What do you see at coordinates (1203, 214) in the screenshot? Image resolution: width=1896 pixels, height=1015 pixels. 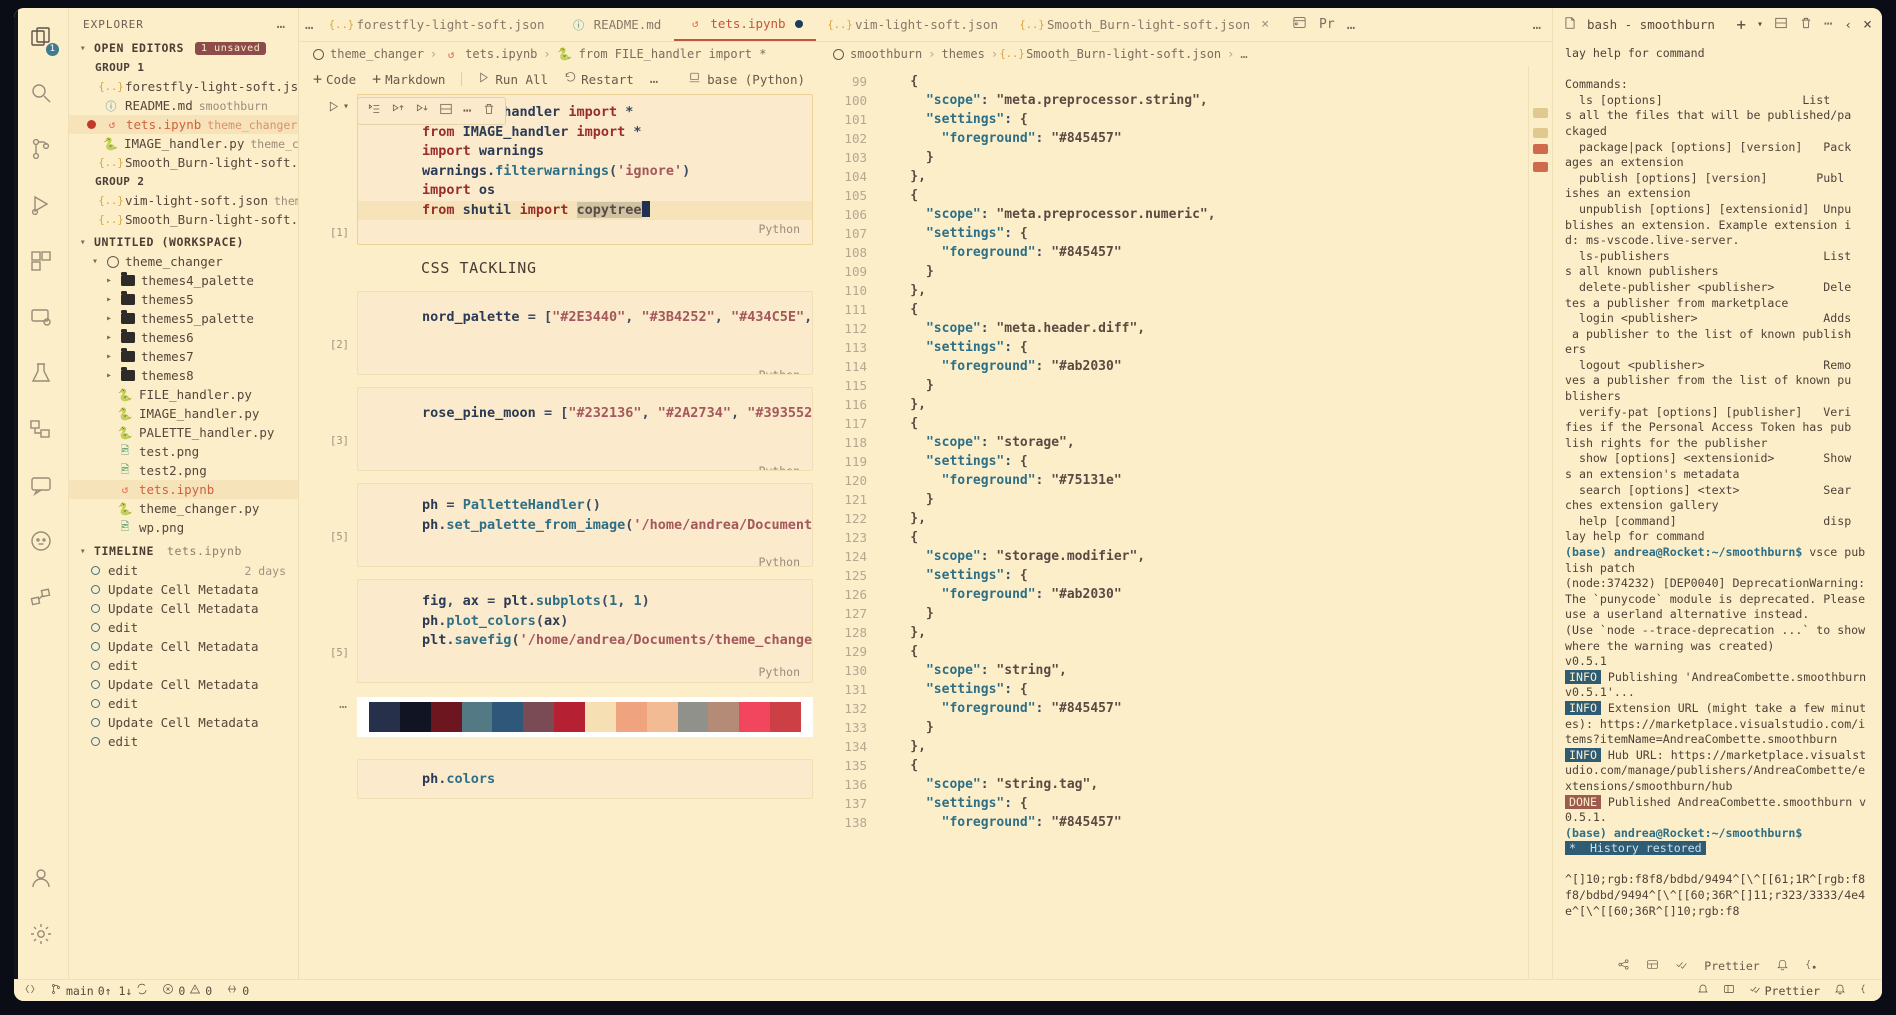 I see `json-line: "scope": "meta.preprocessor.numeric",` at bounding box center [1203, 214].